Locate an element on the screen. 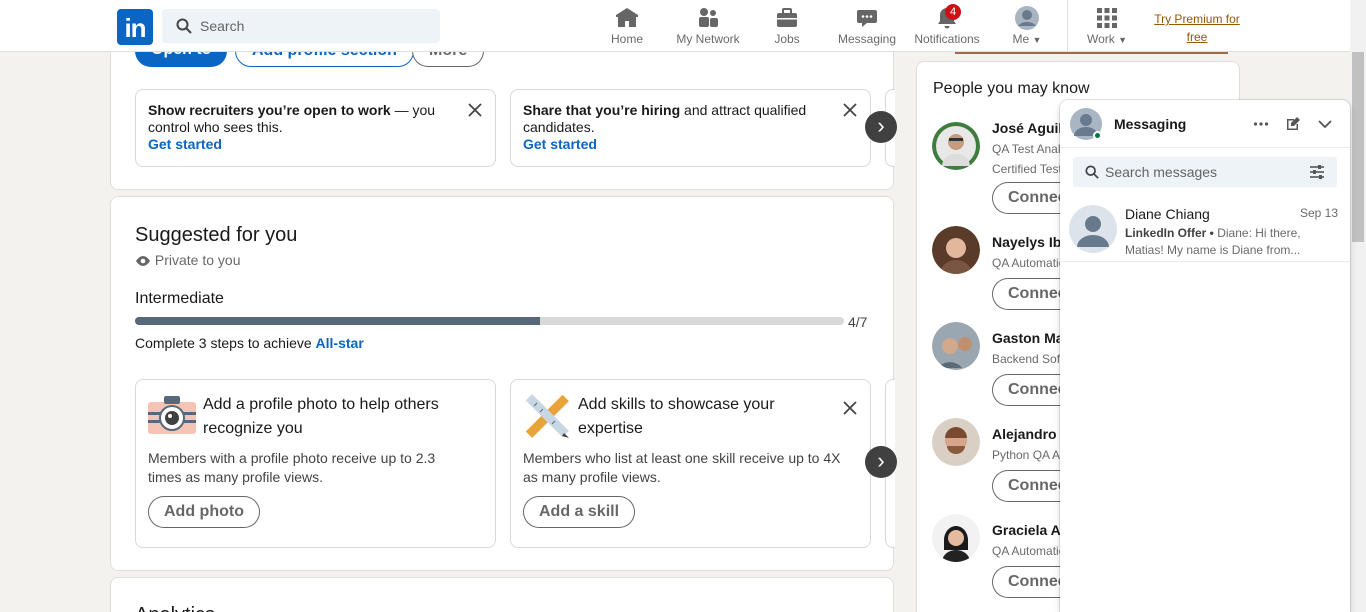 This screenshot has height=612, width=1366. add-skill-button: Add a skill is located at coordinates (579, 512).